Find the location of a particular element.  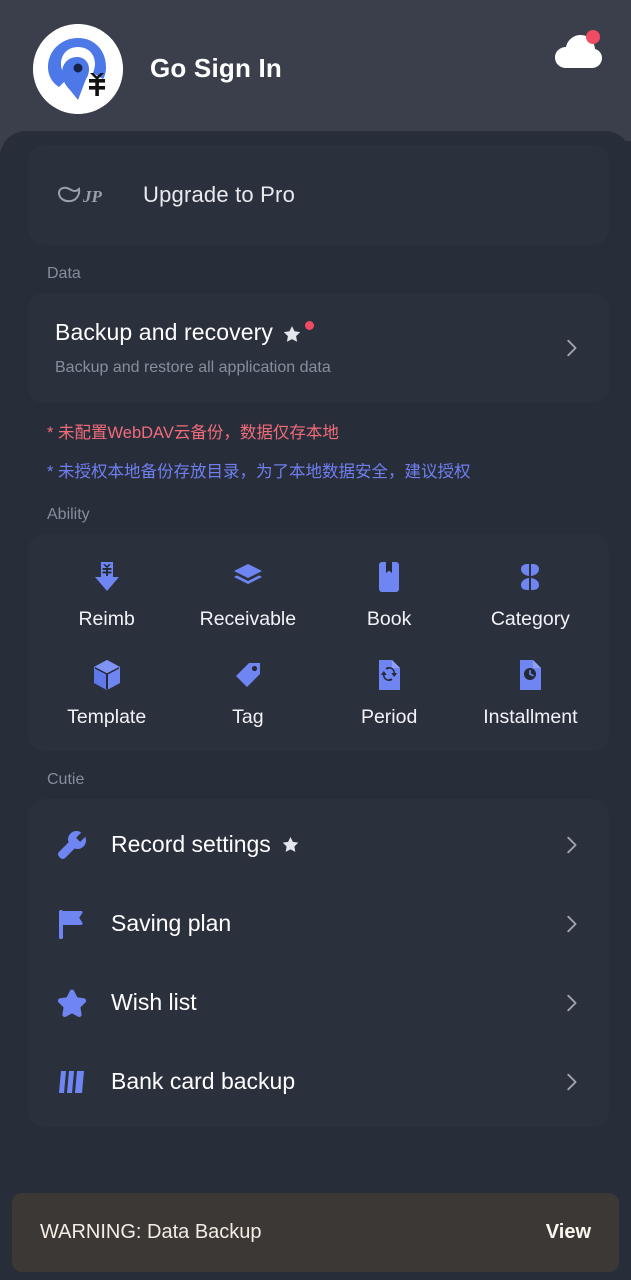

sign-in-label: Go Sign In is located at coordinates (216, 68).